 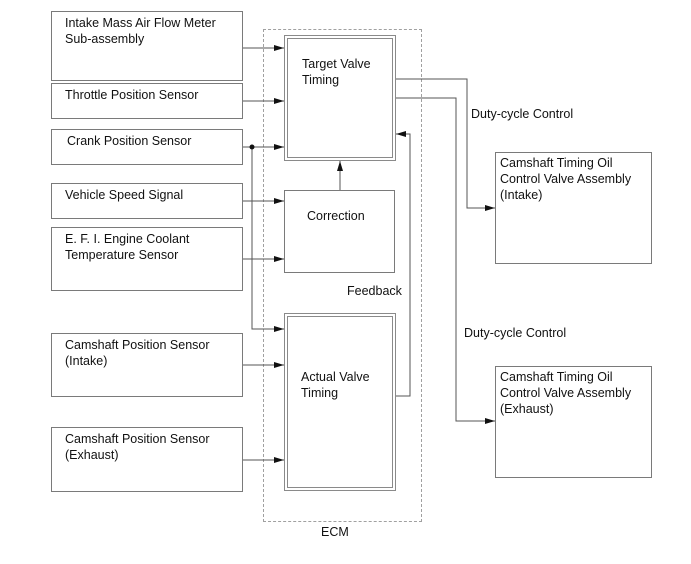 I want to click on connector-target-to-ocv-exhaust, so click(x=445, y=260).